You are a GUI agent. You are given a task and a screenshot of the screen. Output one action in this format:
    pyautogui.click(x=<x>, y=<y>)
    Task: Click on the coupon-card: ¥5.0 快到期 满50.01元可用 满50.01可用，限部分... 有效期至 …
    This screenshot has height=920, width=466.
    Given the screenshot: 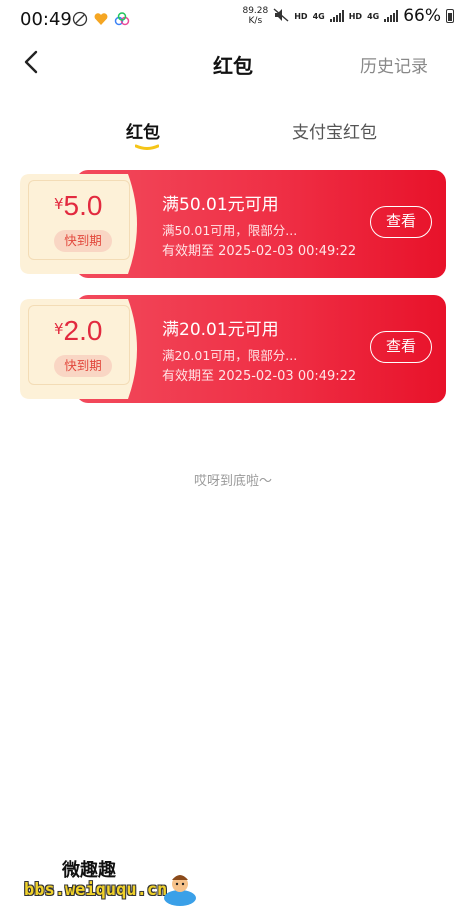 What is the action you would take?
    pyautogui.click(x=233, y=224)
    